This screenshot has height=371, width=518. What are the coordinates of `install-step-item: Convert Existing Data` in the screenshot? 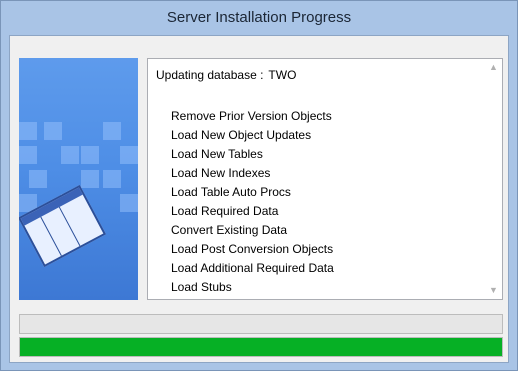 It's located at (229, 230).